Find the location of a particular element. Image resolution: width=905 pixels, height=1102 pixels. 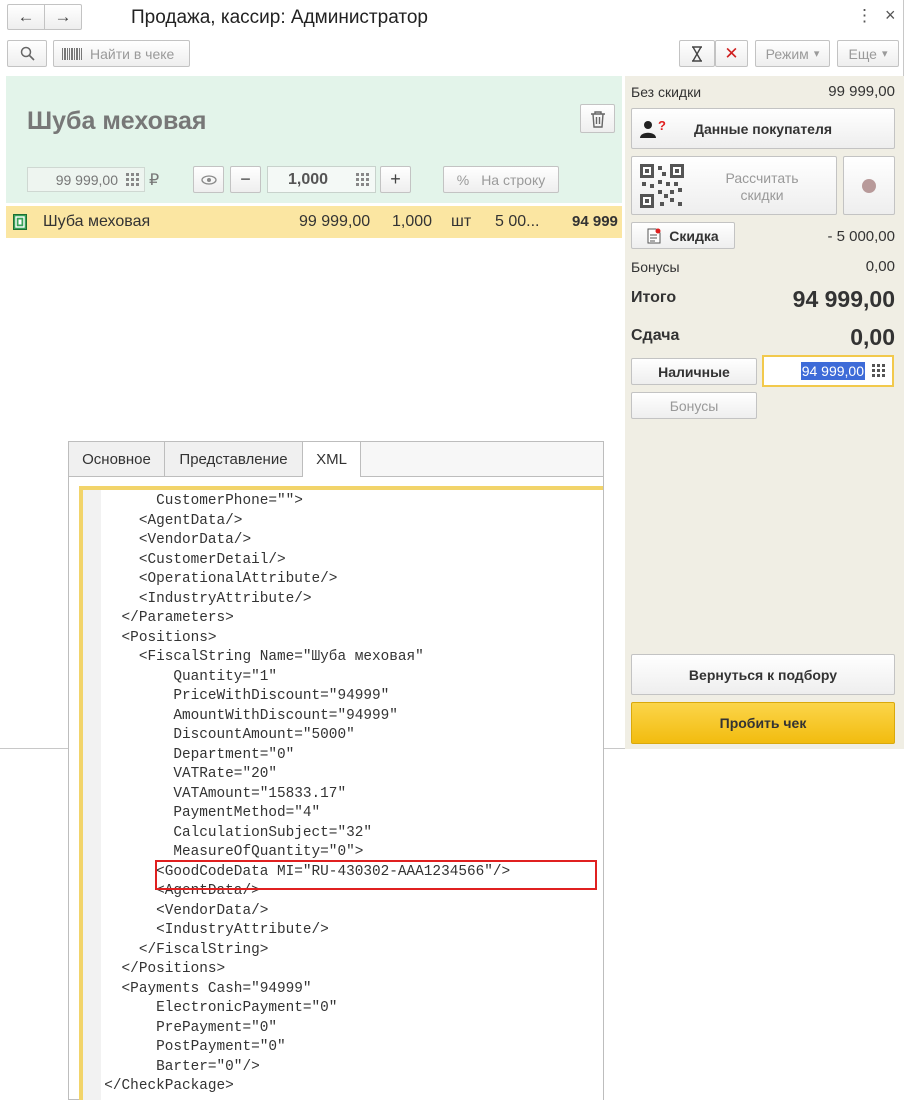

forward-button: → is located at coordinates (63, 17).